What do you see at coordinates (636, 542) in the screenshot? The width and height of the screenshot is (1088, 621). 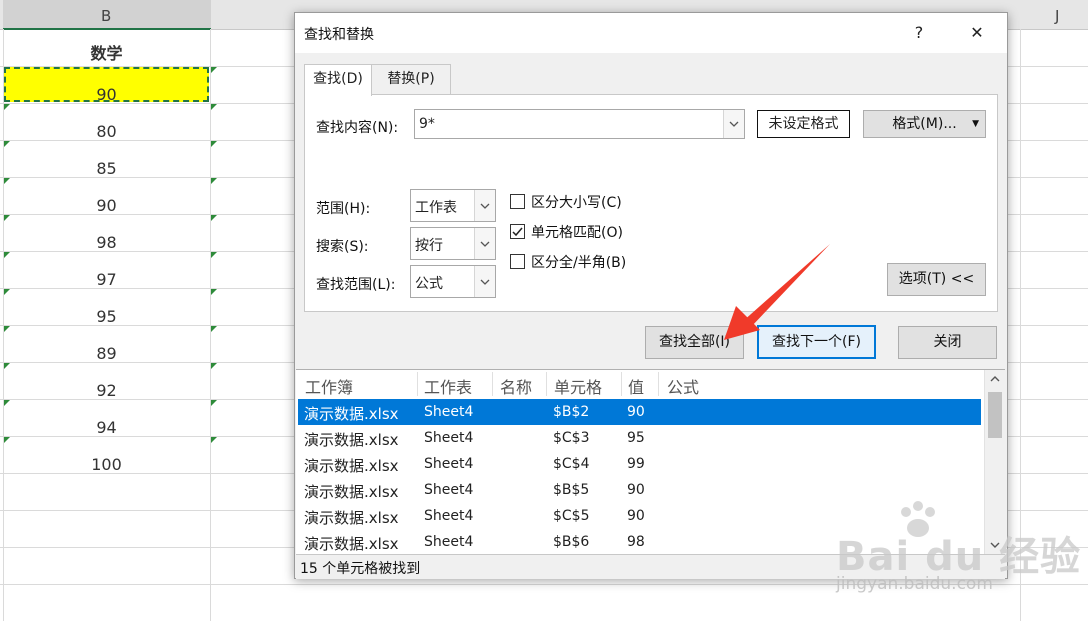 I see `result-value: 98` at bounding box center [636, 542].